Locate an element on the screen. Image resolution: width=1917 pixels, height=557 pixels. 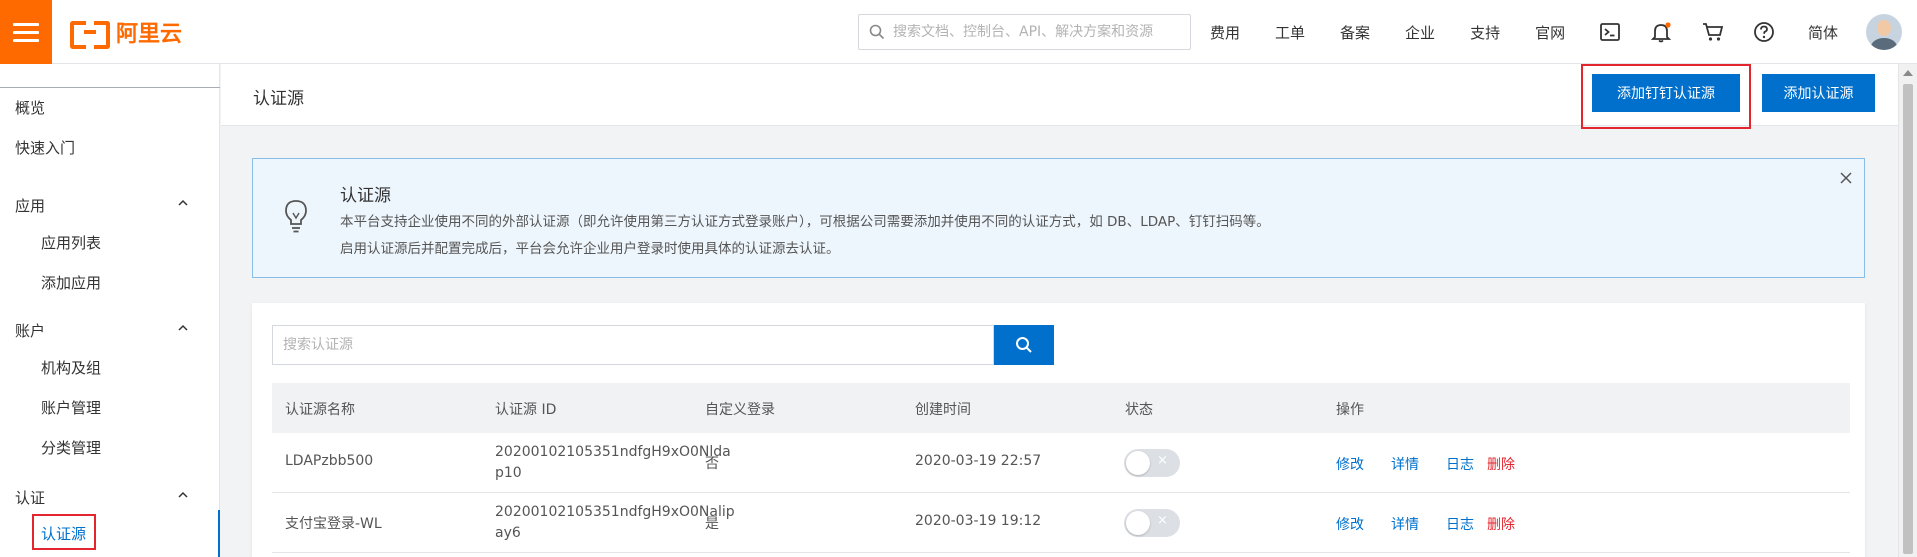
table-header: 认证源名称 认证源 ID 自定义登录 创建时间 状态 操作 is located at coordinates (1061, 408).